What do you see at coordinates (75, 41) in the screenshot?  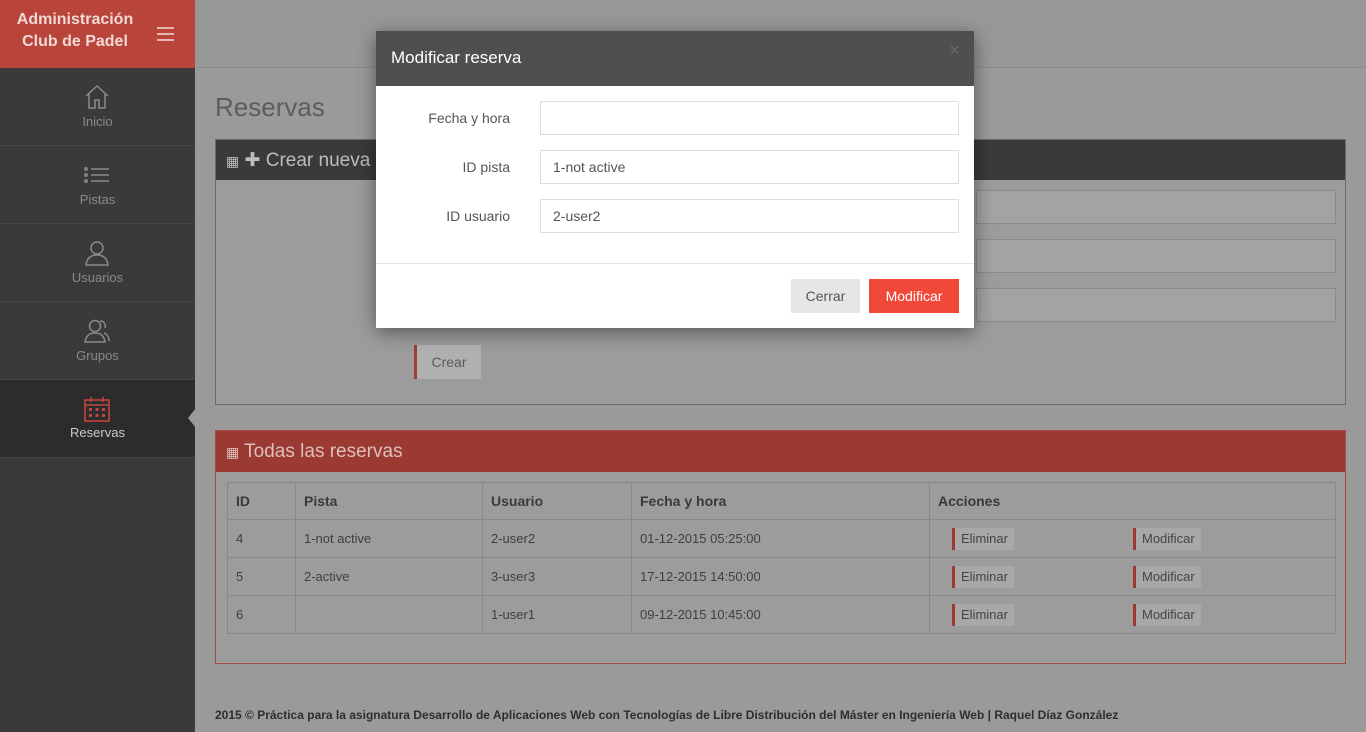 I see `brand-line-2: Club de Padel` at bounding box center [75, 41].